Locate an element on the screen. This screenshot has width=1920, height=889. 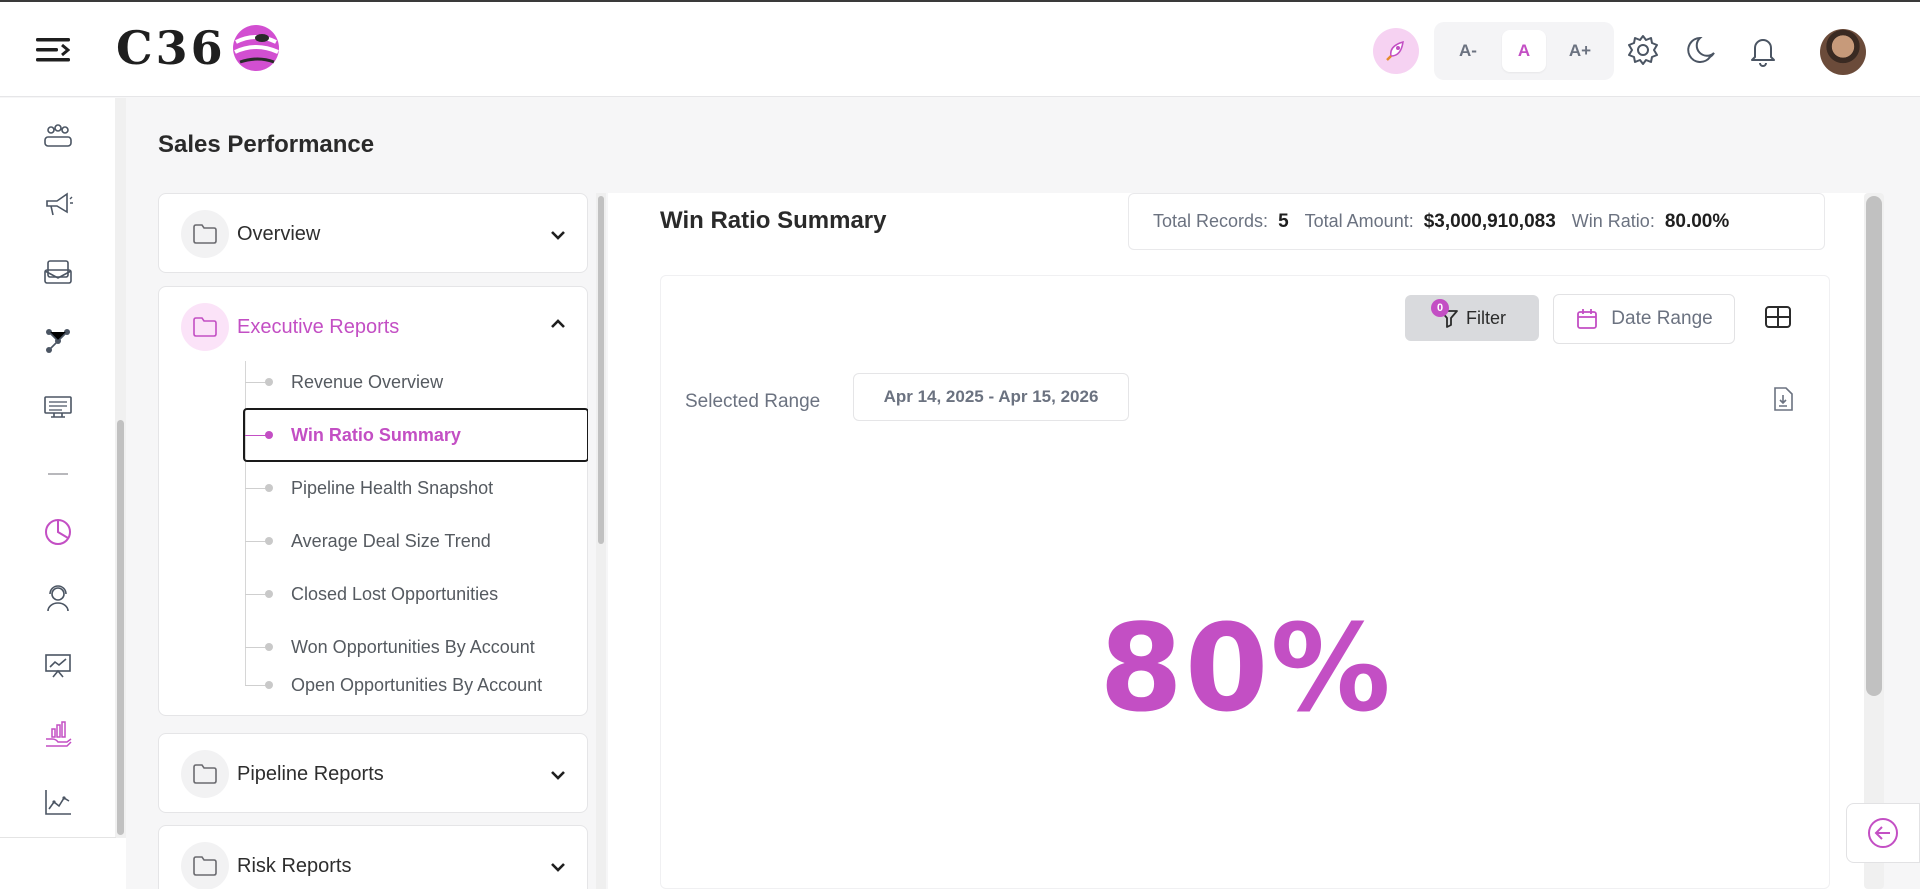
pie-chart-icon is located at coordinates (58, 532).